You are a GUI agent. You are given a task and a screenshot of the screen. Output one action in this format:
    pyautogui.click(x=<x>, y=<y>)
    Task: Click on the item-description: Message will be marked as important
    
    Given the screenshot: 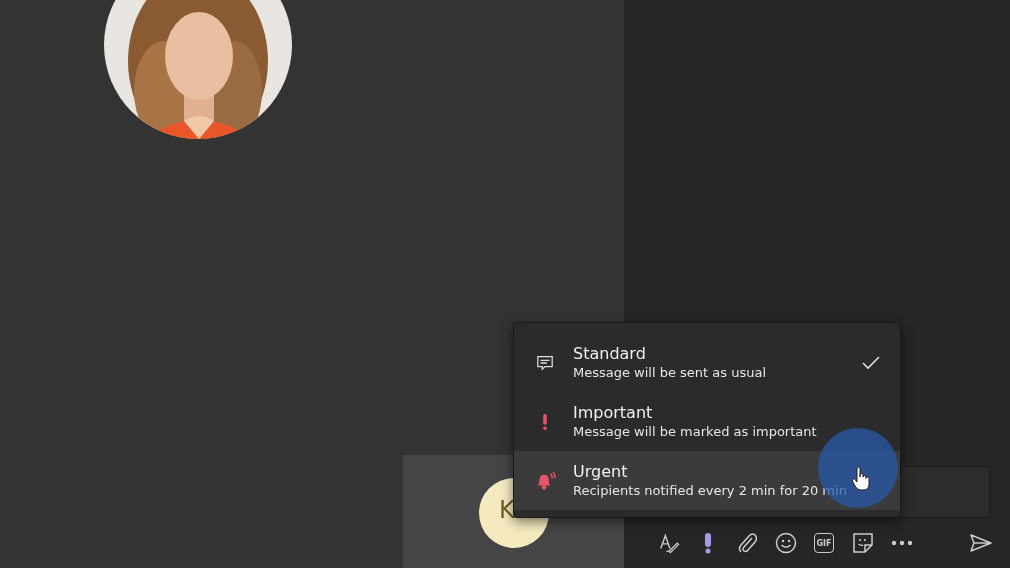 What is the action you would take?
    pyautogui.click(x=695, y=431)
    